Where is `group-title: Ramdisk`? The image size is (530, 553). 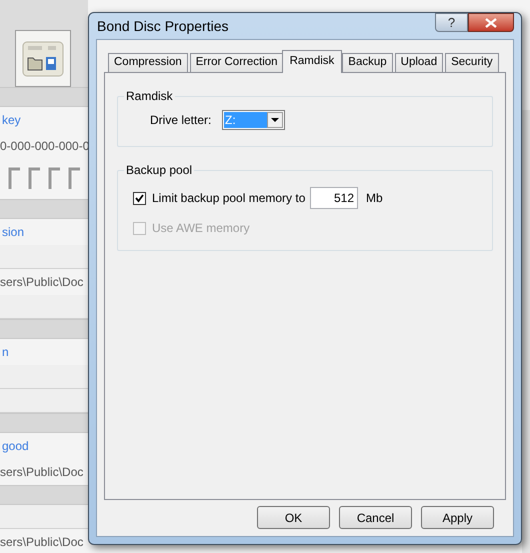
group-title: Ramdisk is located at coordinates (149, 96).